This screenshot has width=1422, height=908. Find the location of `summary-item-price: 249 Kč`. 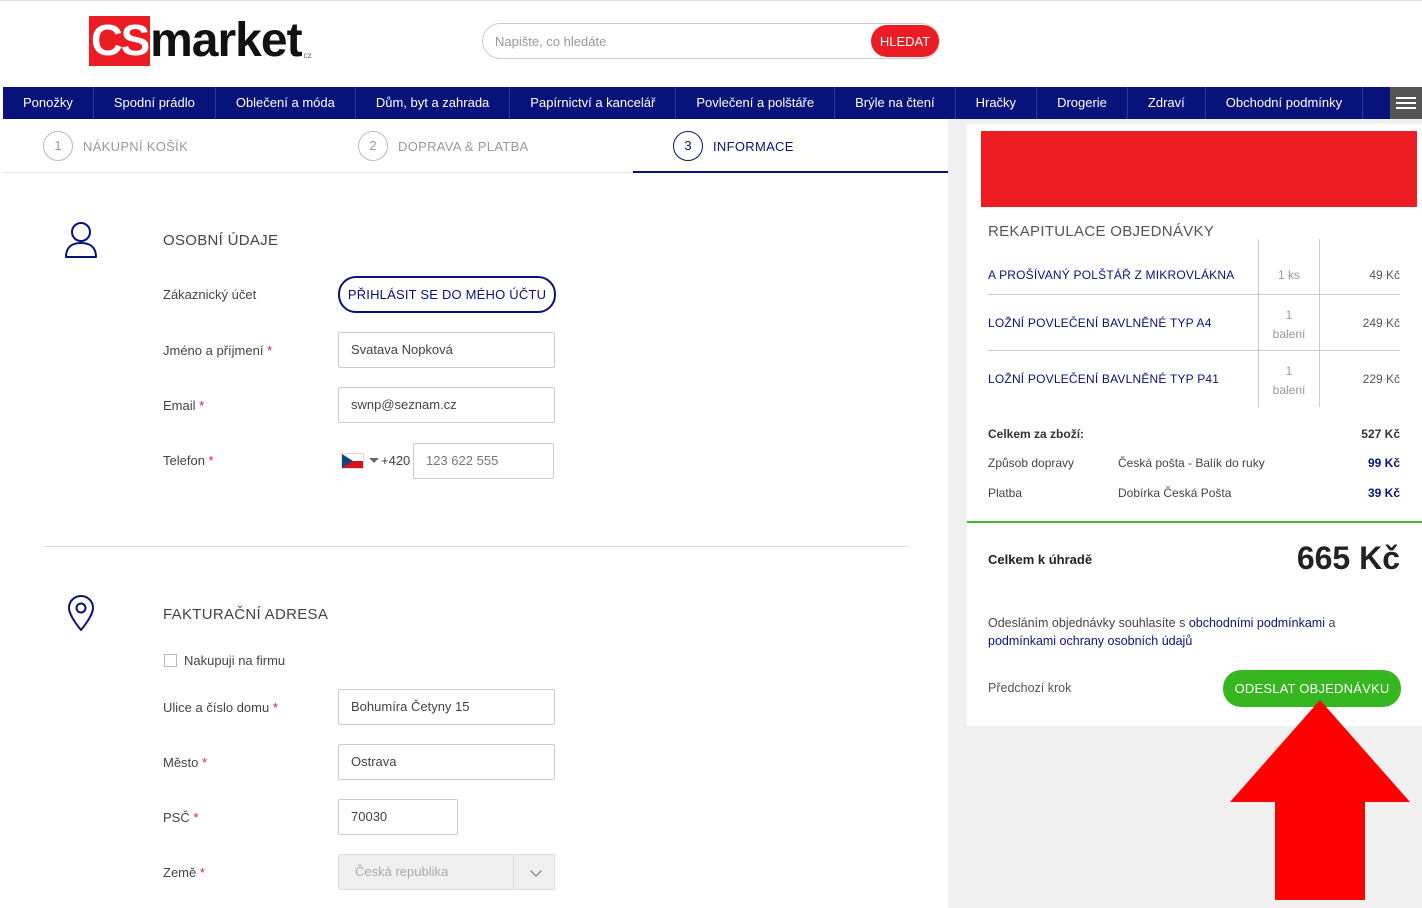

summary-item-price: 249 Kč is located at coordinates (1381, 323).